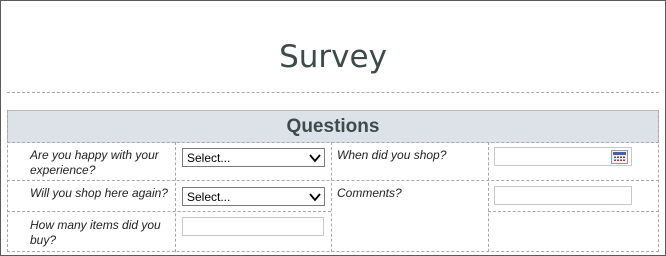  I want to click on calendar-icon, so click(619, 157).